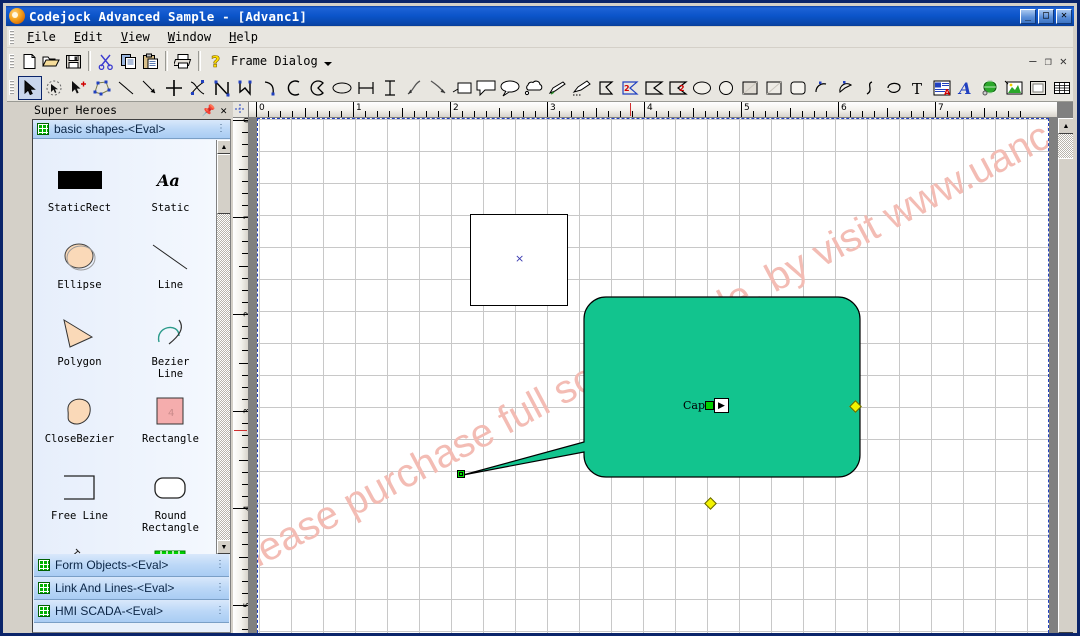 The width and height of the screenshot is (1080, 636). Describe the element at coordinates (30, 87) in the screenshot. I see `pointer-select-icon` at that location.